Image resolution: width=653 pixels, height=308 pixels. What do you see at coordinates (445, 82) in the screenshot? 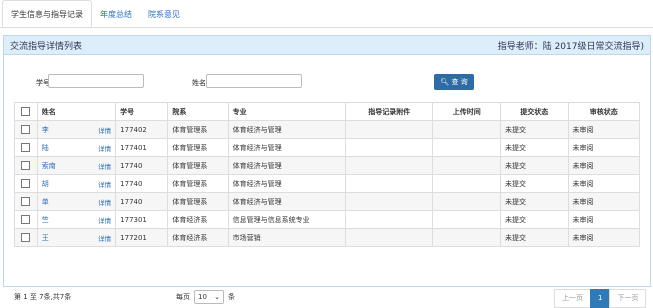
I see `search-icon: 🔍︎` at bounding box center [445, 82].